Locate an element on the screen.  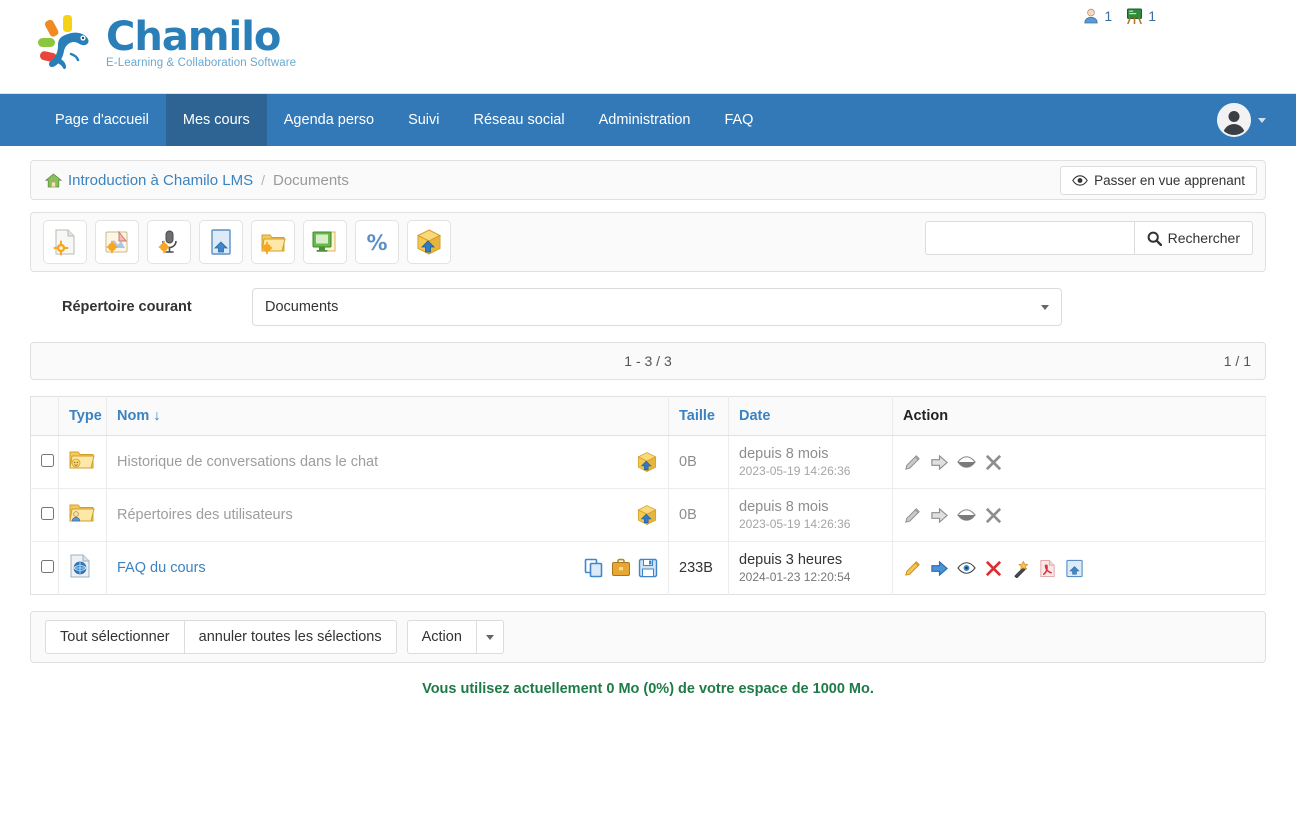
eye-icon is located at coordinates (1080, 180).